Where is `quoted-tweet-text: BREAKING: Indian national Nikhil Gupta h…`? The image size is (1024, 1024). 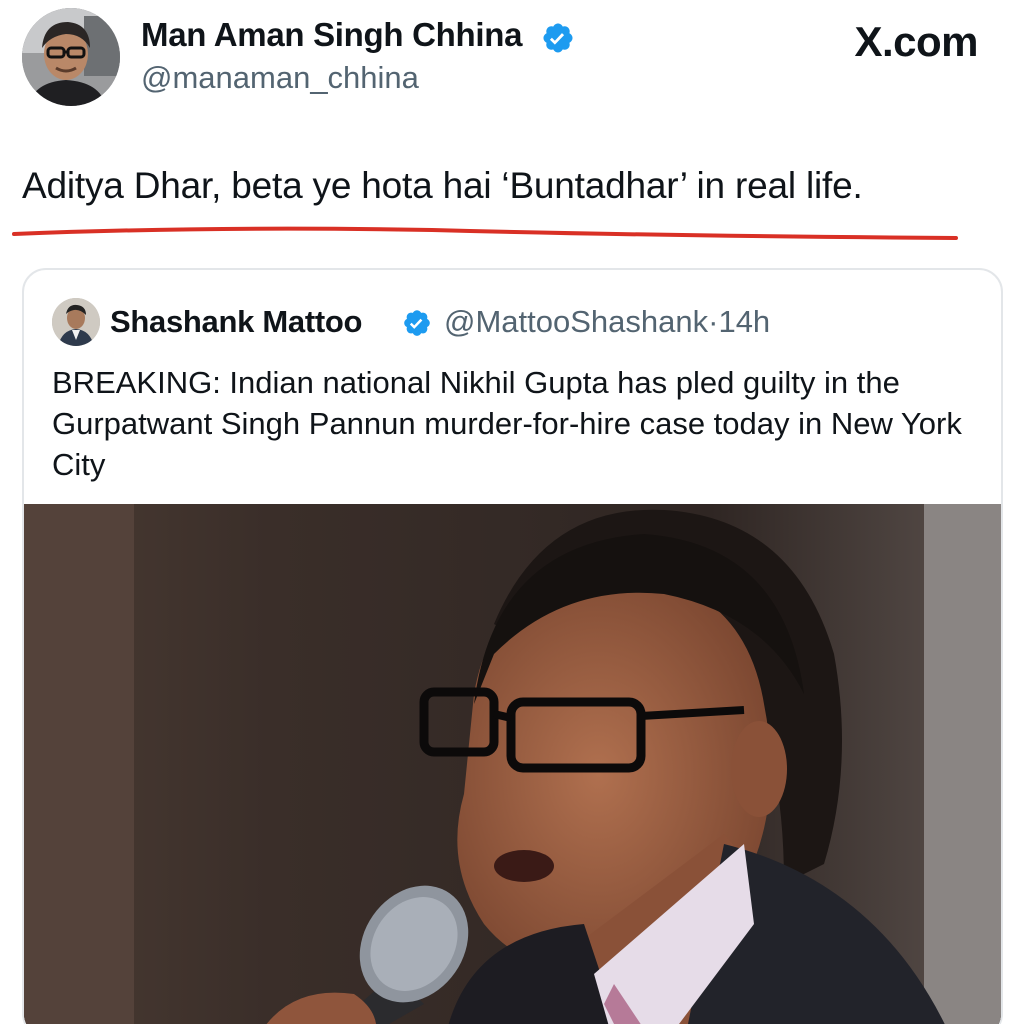 quoted-tweet-text: BREAKING: Indian national Nikhil Gupta h… is located at coordinates (507, 423).